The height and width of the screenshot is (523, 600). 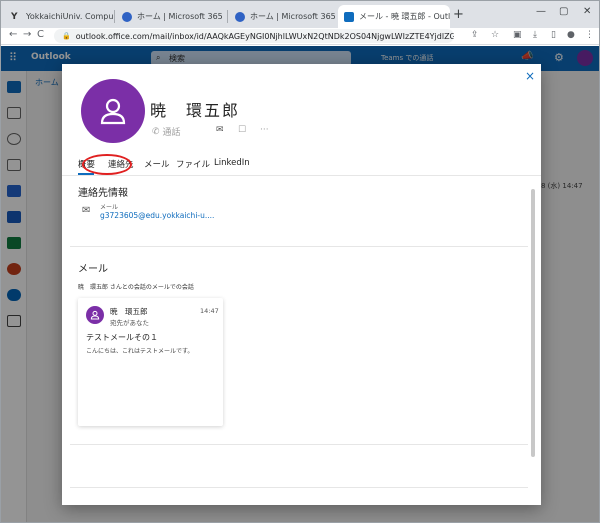 What do you see at coordinates (209, 311) in the screenshot?
I see `mail-time: 14:47` at bounding box center [209, 311].